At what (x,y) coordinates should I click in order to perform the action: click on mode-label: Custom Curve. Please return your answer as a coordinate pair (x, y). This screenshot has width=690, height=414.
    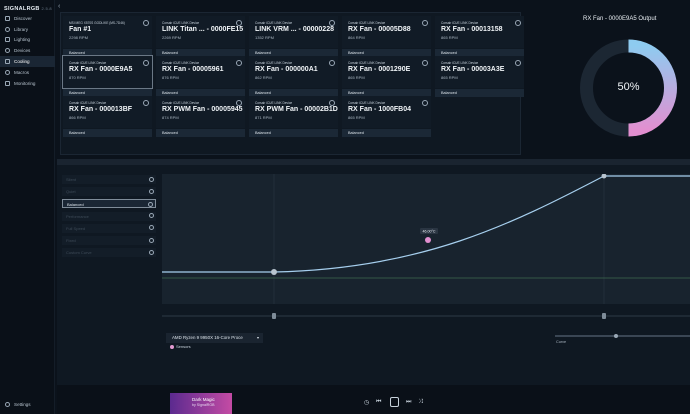
    Looking at the image, I should click on (79, 253).